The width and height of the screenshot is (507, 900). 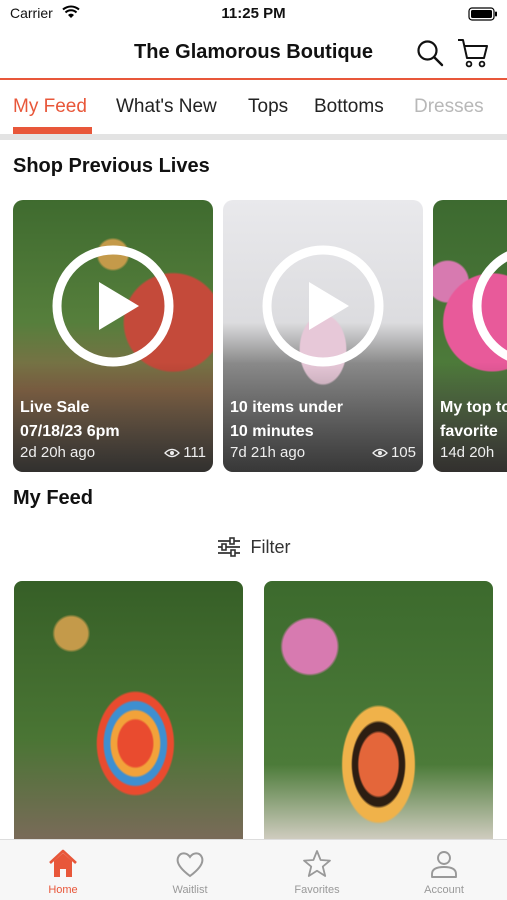 I want to click on live-age: 7d 21h ago, so click(x=268, y=452).